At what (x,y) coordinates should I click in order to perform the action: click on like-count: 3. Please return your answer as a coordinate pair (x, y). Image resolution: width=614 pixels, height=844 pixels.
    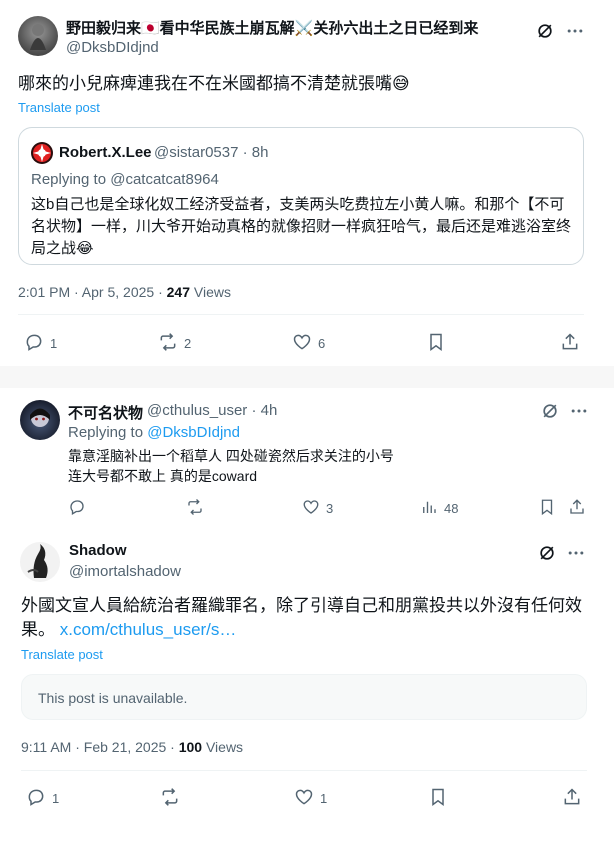
    Looking at the image, I should click on (330, 508).